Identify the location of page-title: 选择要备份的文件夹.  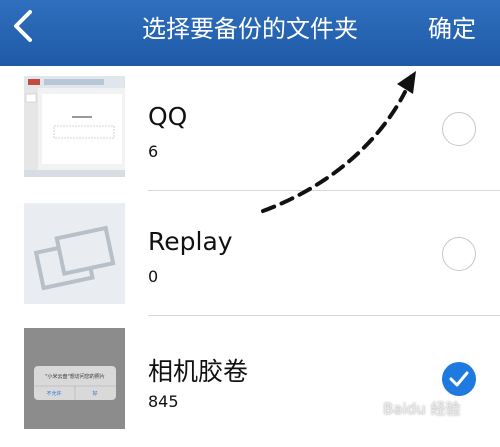
(250, 29).